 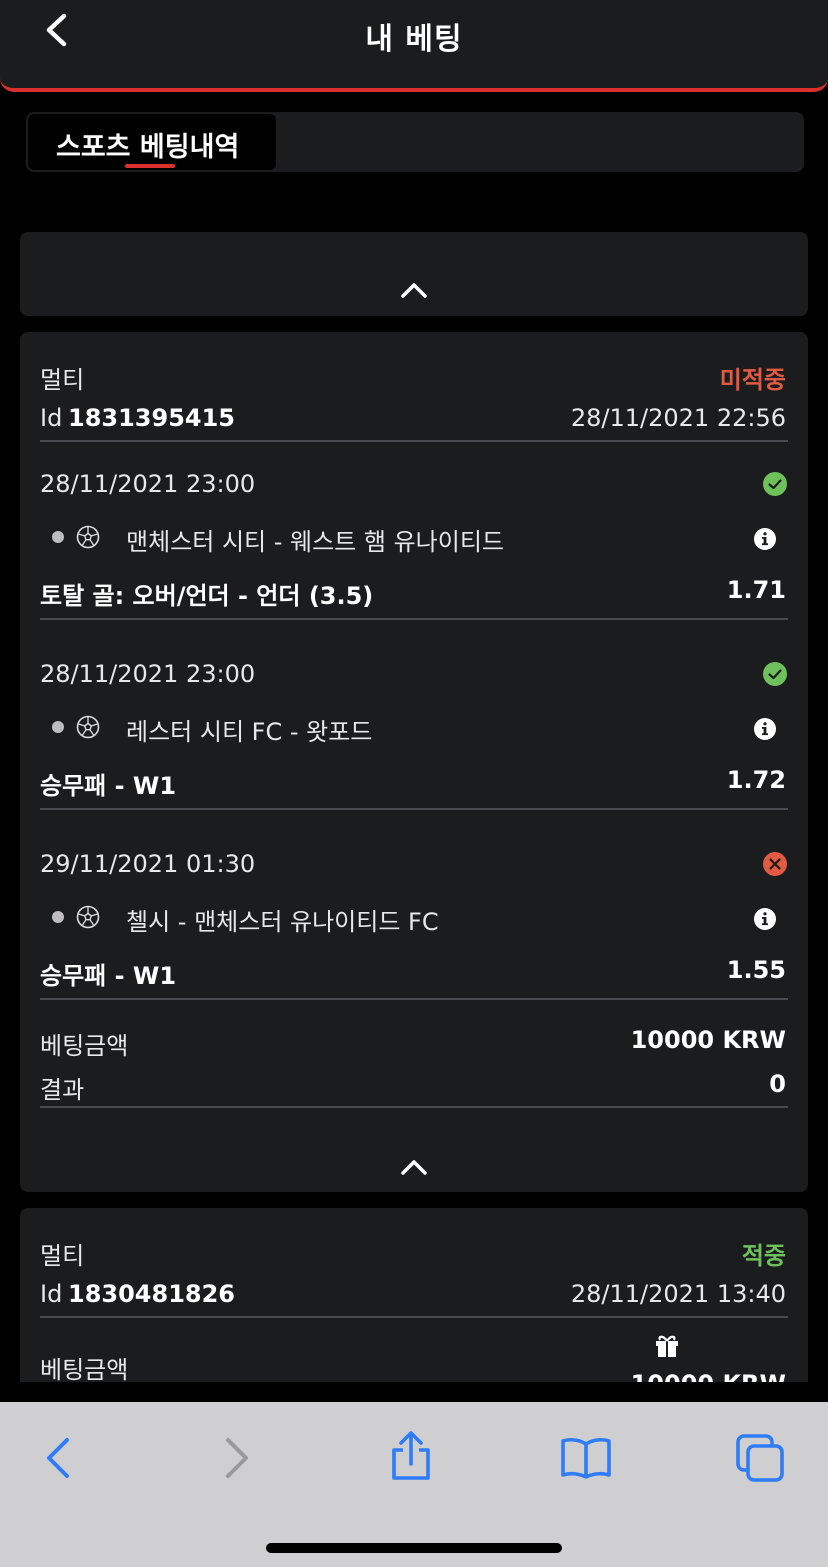 What do you see at coordinates (775, 864) in the screenshot?
I see `x-circle-icon` at bounding box center [775, 864].